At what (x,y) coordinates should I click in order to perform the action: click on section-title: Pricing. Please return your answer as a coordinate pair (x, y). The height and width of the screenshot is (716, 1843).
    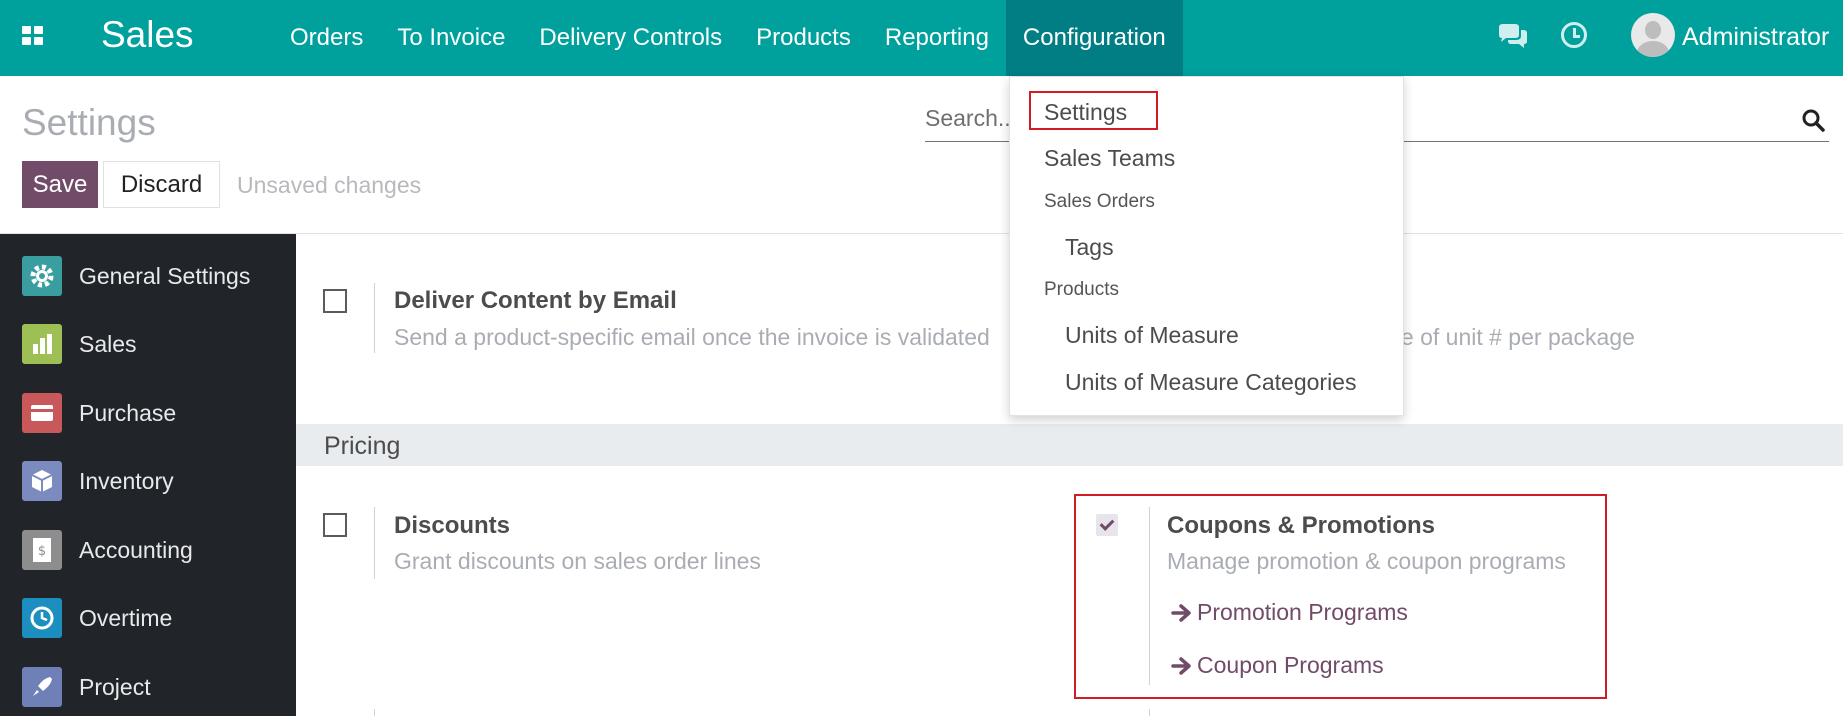
    Looking at the image, I should click on (362, 446).